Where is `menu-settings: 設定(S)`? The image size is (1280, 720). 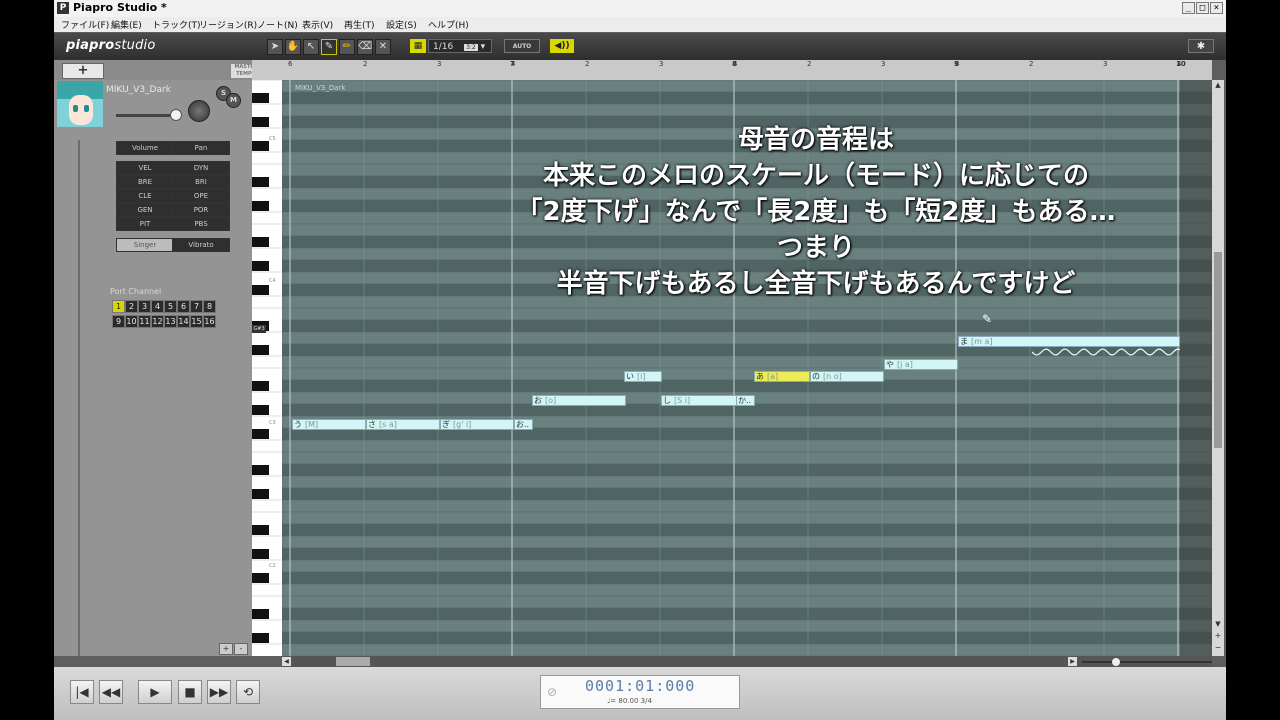
menu-settings: 設定(S) is located at coordinates (401, 24).